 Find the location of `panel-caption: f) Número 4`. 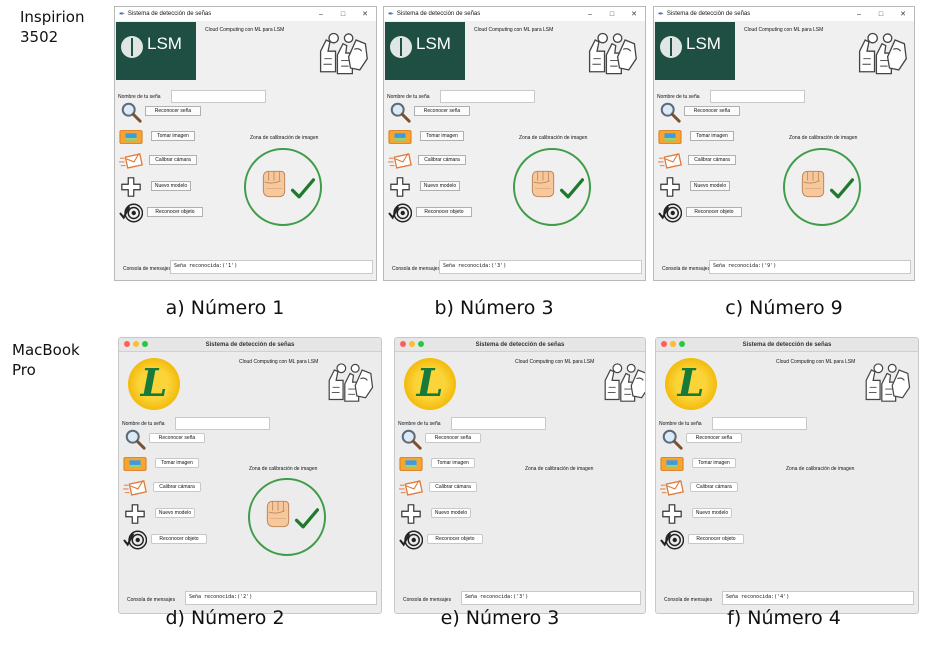

panel-caption: f) Número 4 is located at coordinates (784, 618).